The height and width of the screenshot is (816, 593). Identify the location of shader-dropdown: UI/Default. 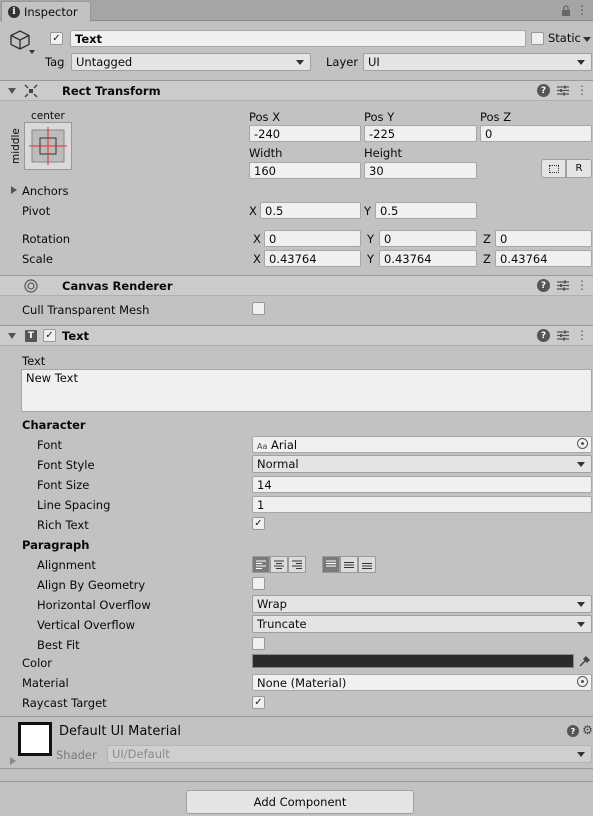
(349, 754).